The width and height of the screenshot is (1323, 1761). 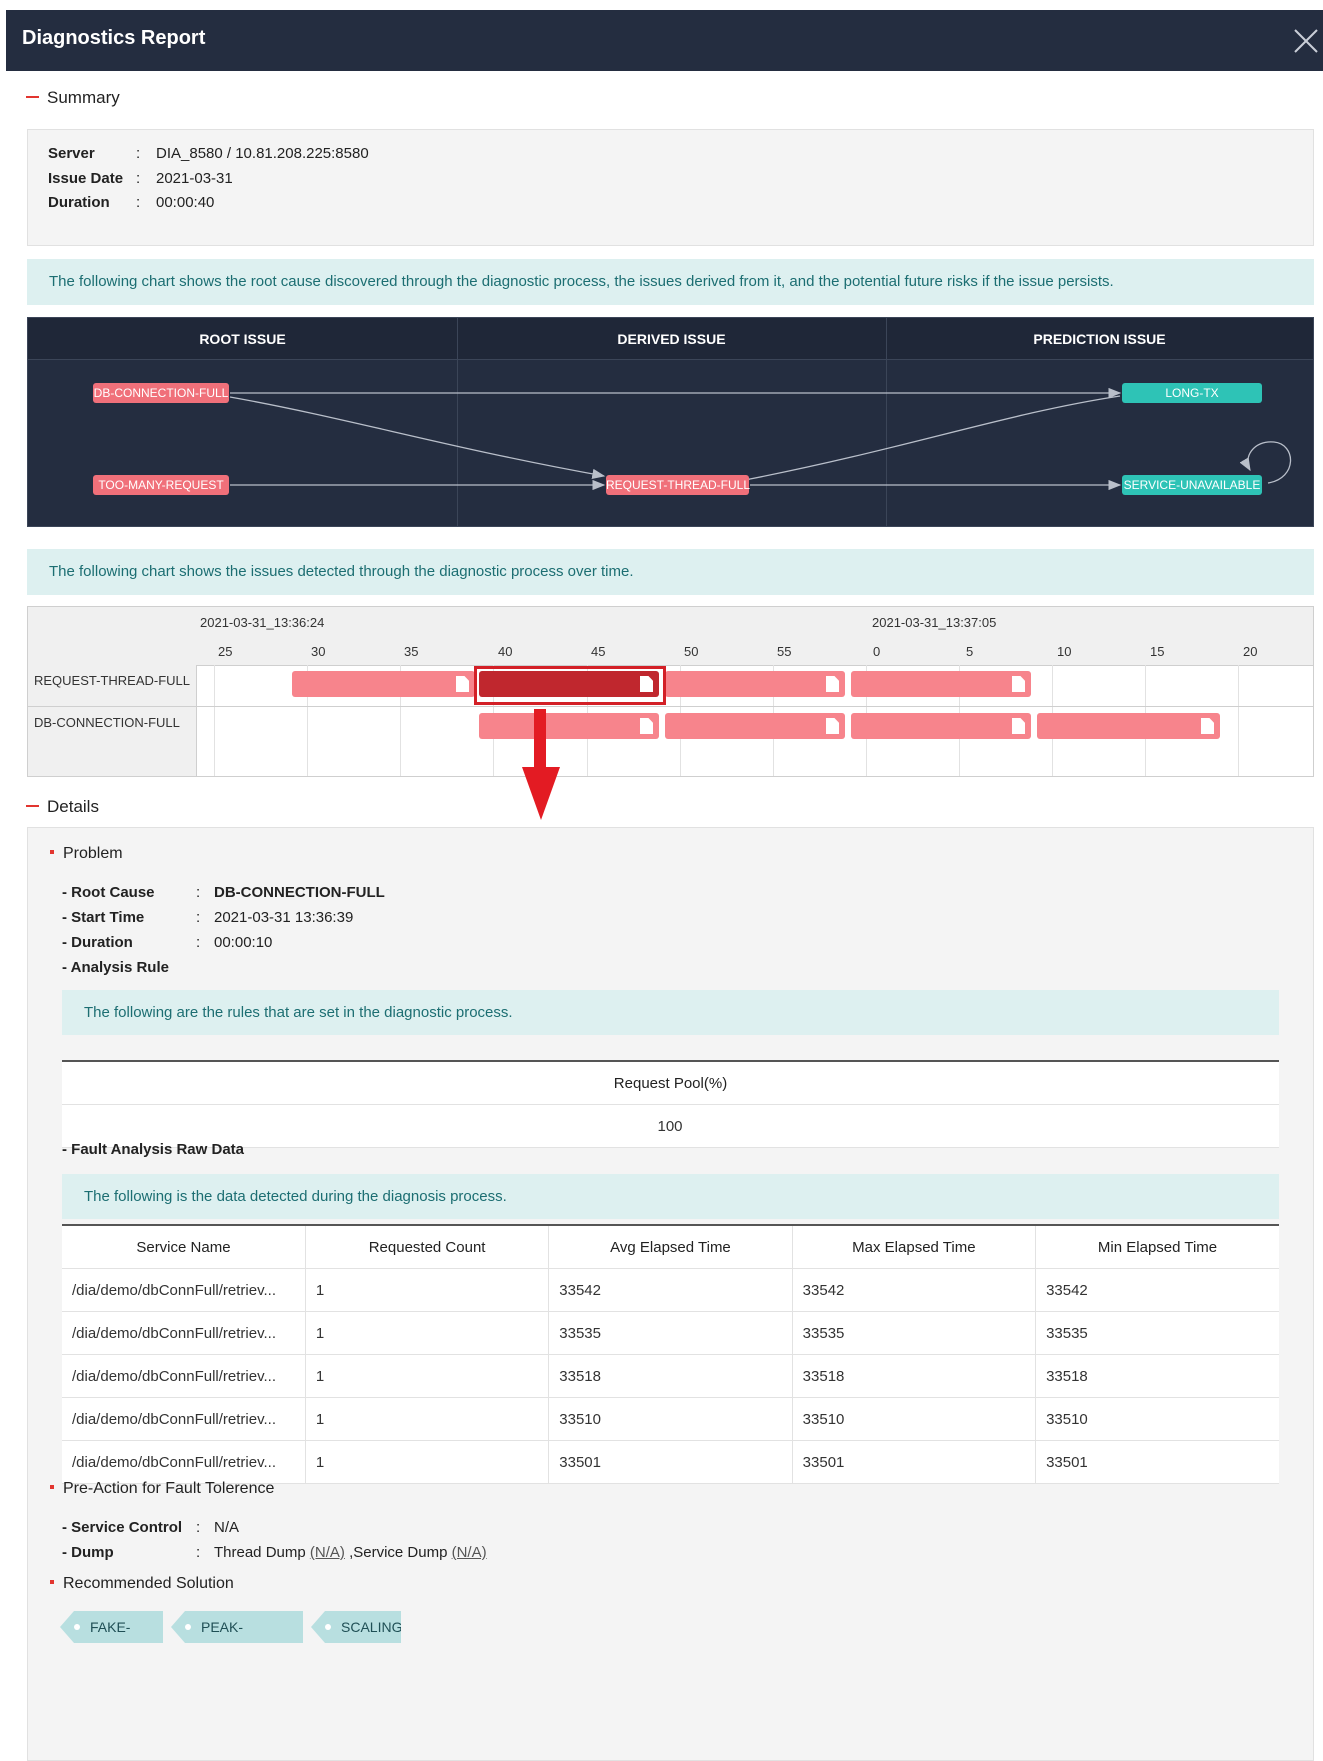 I want to click on problem-duration-value: 00:00:10, so click(x=243, y=942).